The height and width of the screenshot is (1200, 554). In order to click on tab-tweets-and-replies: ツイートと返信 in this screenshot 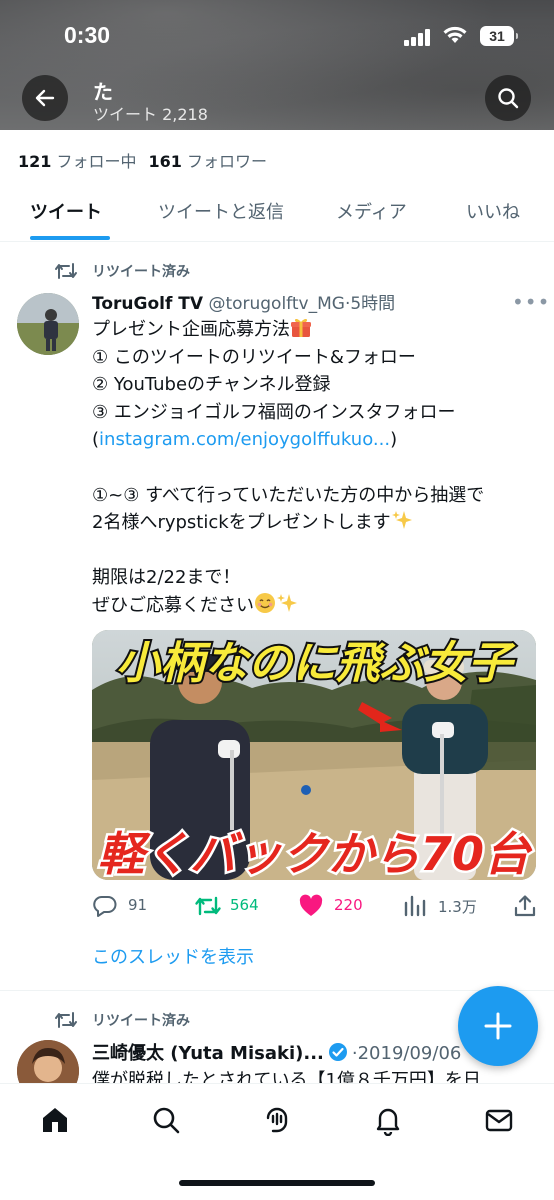, I will do `click(221, 211)`.